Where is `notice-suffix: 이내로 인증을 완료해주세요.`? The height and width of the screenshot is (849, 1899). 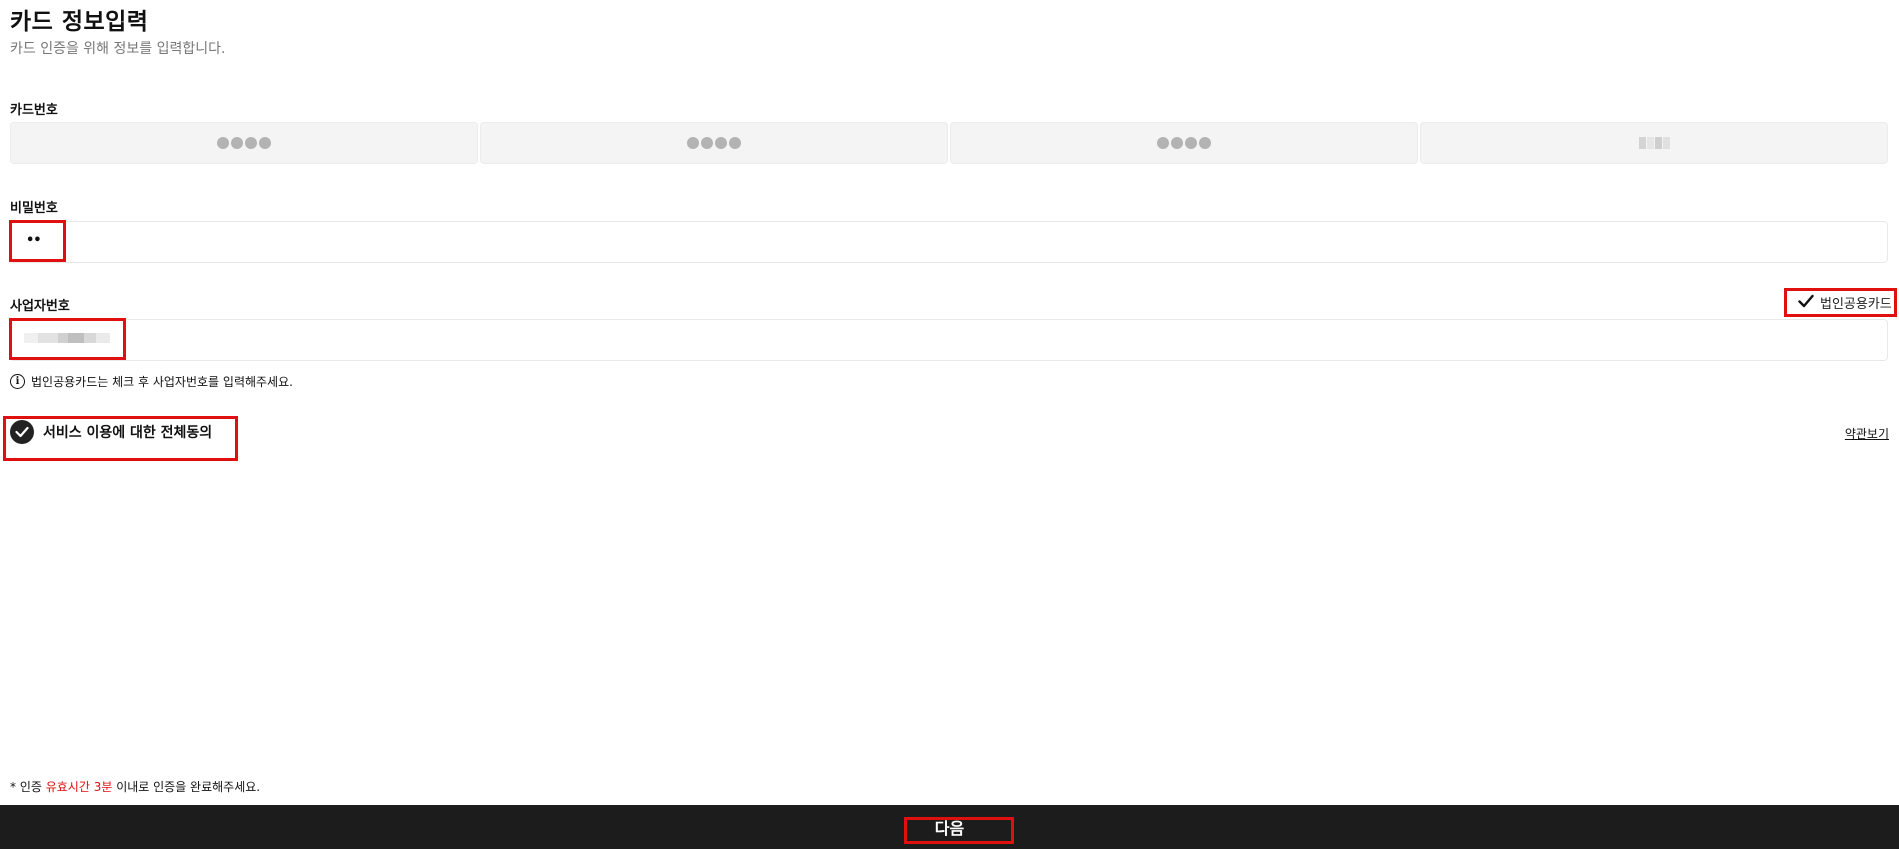 notice-suffix: 이내로 인증을 완료해주세요. is located at coordinates (186, 787).